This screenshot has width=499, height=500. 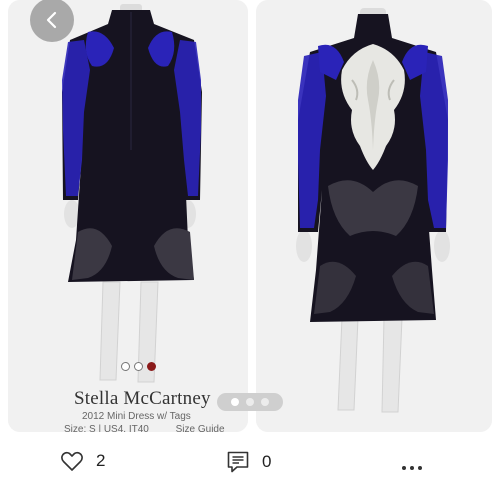 I want to click on comment-count: 0, so click(x=267, y=461).